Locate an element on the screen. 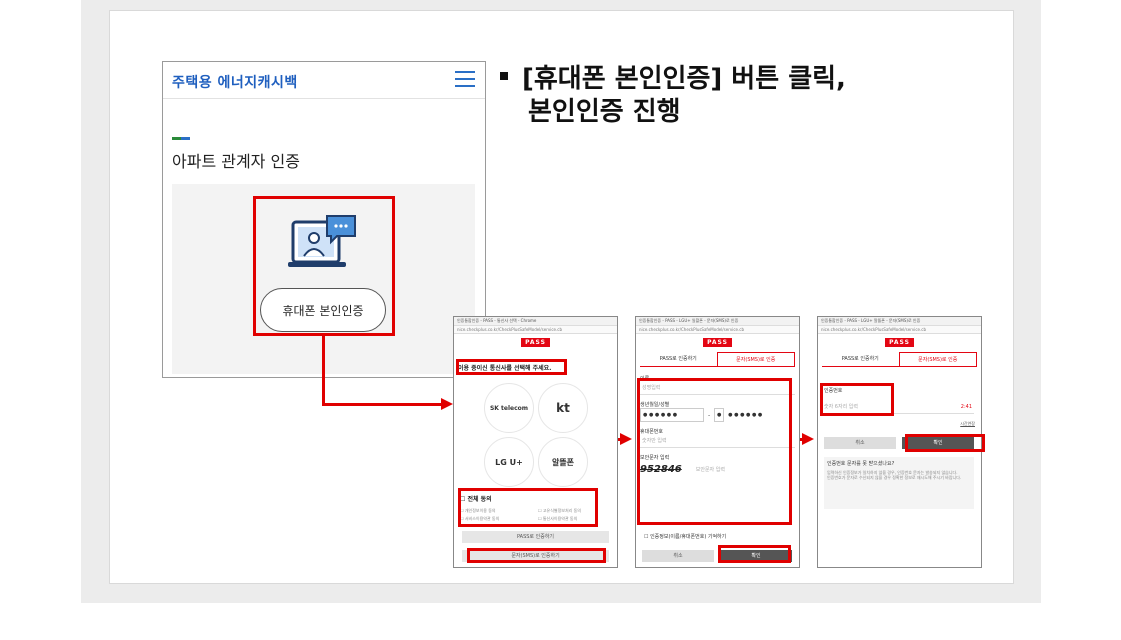 The width and height of the screenshot is (1121, 640). highlight-box-form is located at coordinates (714, 451).